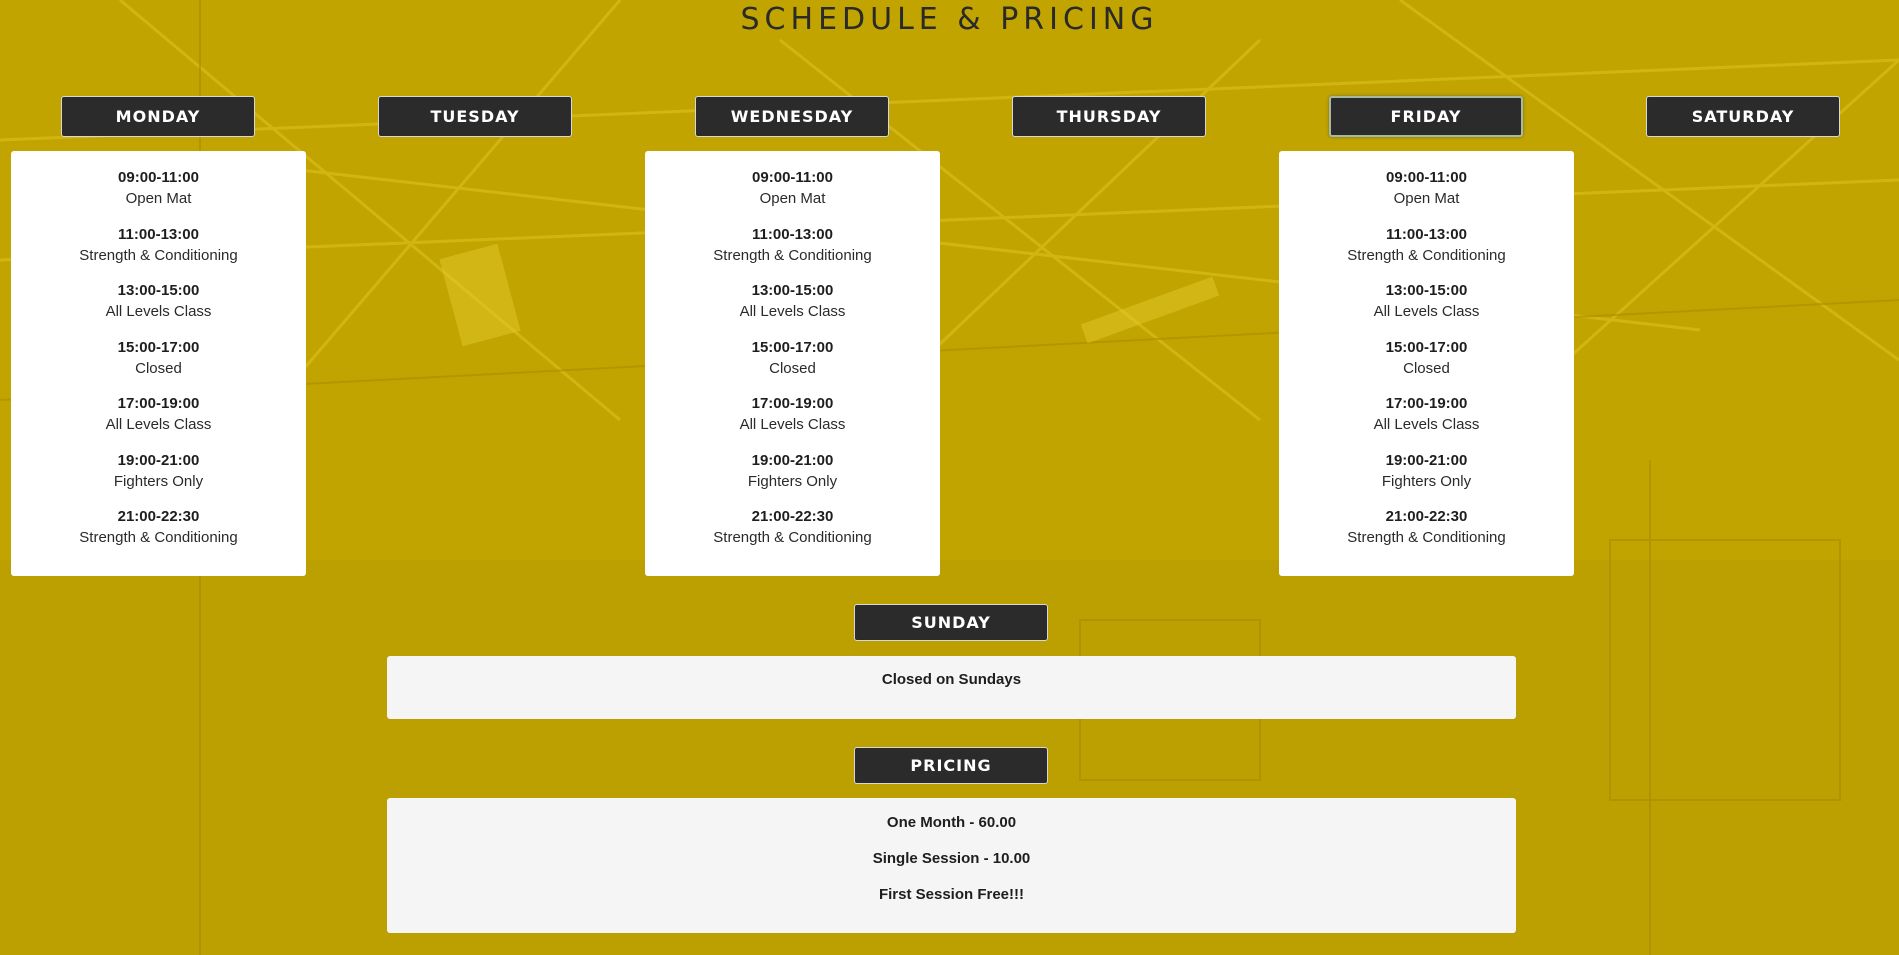  Describe the element at coordinates (1743, 116) in the screenshot. I see `tab-saturday: SATURDAY` at that location.